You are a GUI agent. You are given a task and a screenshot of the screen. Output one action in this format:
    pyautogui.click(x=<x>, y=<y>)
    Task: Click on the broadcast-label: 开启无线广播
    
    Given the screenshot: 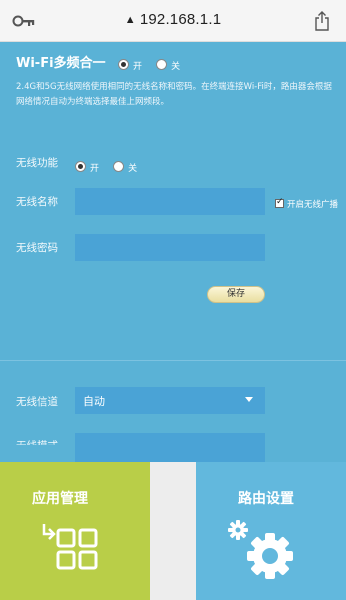 What is the action you would take?
    pyautogui.click(x=313, y=205)
    